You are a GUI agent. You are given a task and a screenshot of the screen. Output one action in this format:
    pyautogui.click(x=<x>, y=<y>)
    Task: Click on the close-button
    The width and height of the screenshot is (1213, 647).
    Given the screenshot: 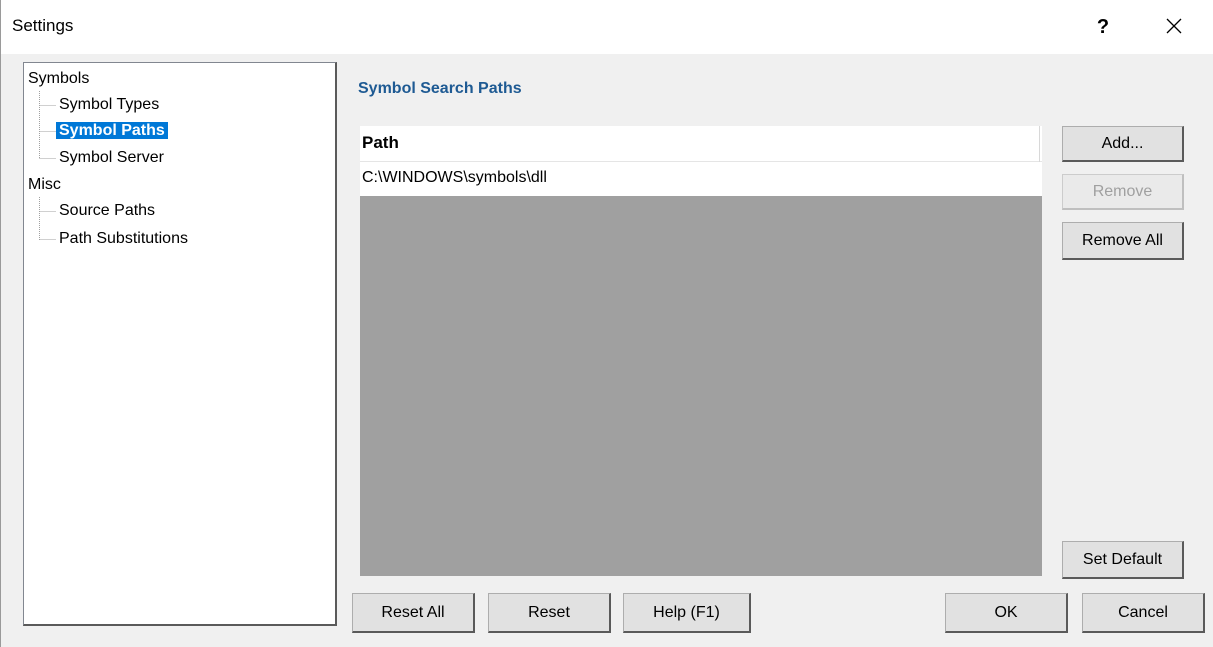 What is the action you would take?
    pyautogui.click(x=1174, y=26)
    